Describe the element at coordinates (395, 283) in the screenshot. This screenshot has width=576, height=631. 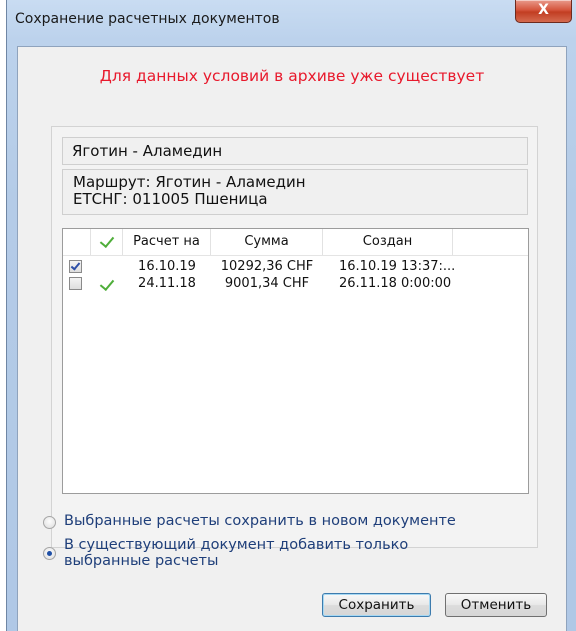
I see `row-created: 26.11.18 0:00:00` at that location.